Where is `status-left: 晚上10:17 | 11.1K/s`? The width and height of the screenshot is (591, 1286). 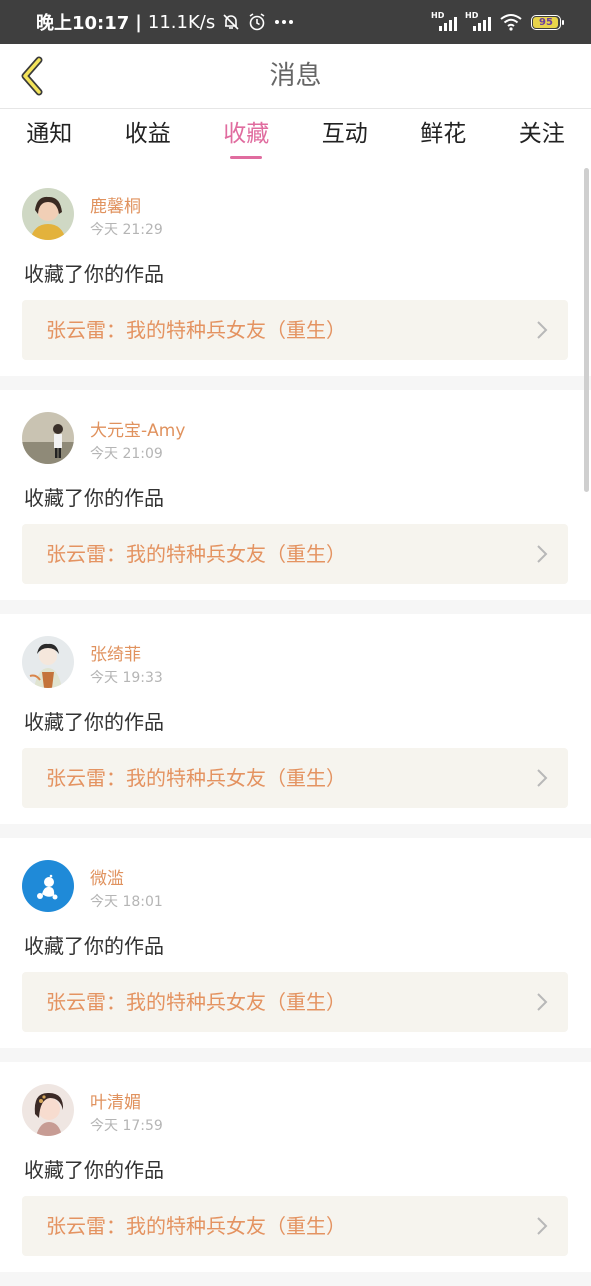
status-left: 晚上10:17 | 11.1K/s is located at coordinates (165, 22).